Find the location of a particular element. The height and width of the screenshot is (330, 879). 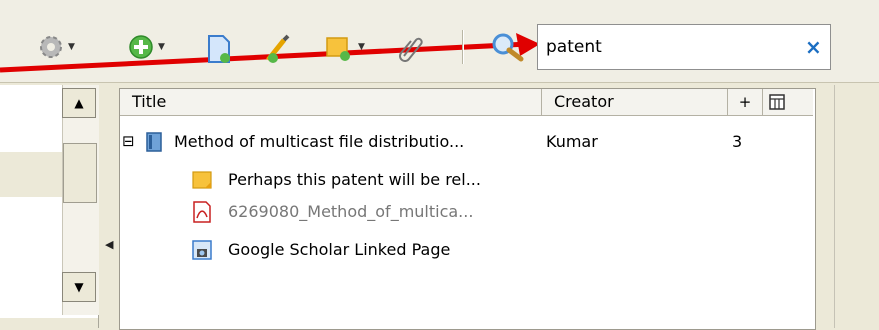

new-note-icon is located at coordinates (278, 49).